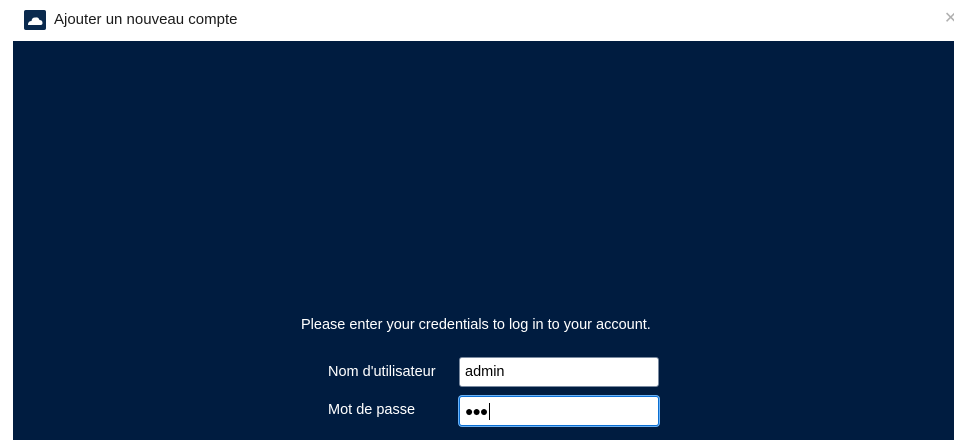 Image resolution: width=954 pixels, height=440 pixels. Describe the element at coordinates (949, 19) in the screenshot. I see `close-button: ✕` at that location.